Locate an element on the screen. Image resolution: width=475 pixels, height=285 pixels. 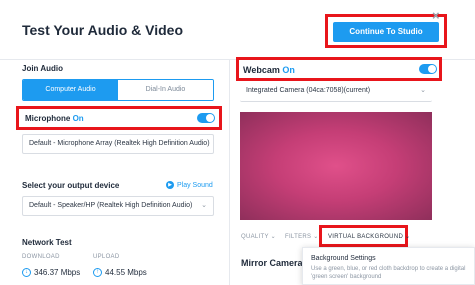
webcam-label: Webcam On is located at coordinates (269, 70).